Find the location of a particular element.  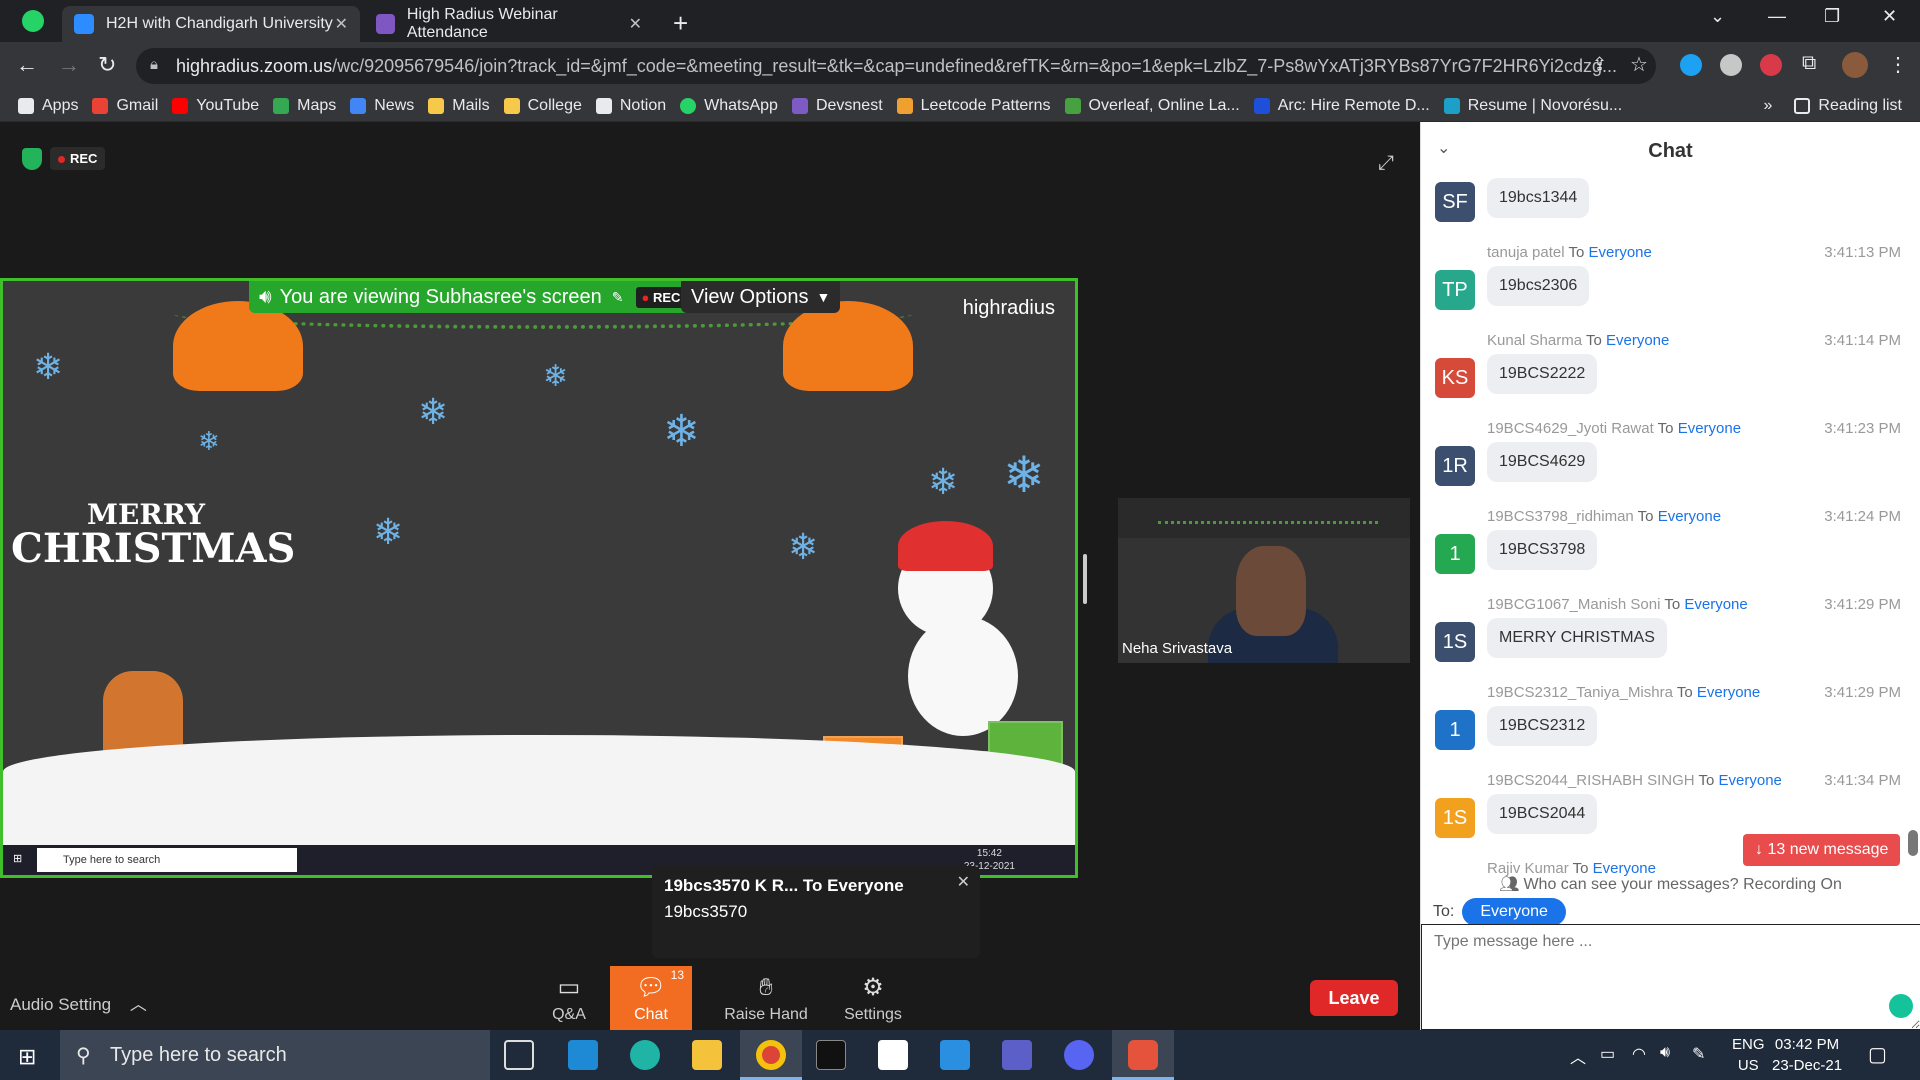

back-button: ← is located at coordinates (27, 65).